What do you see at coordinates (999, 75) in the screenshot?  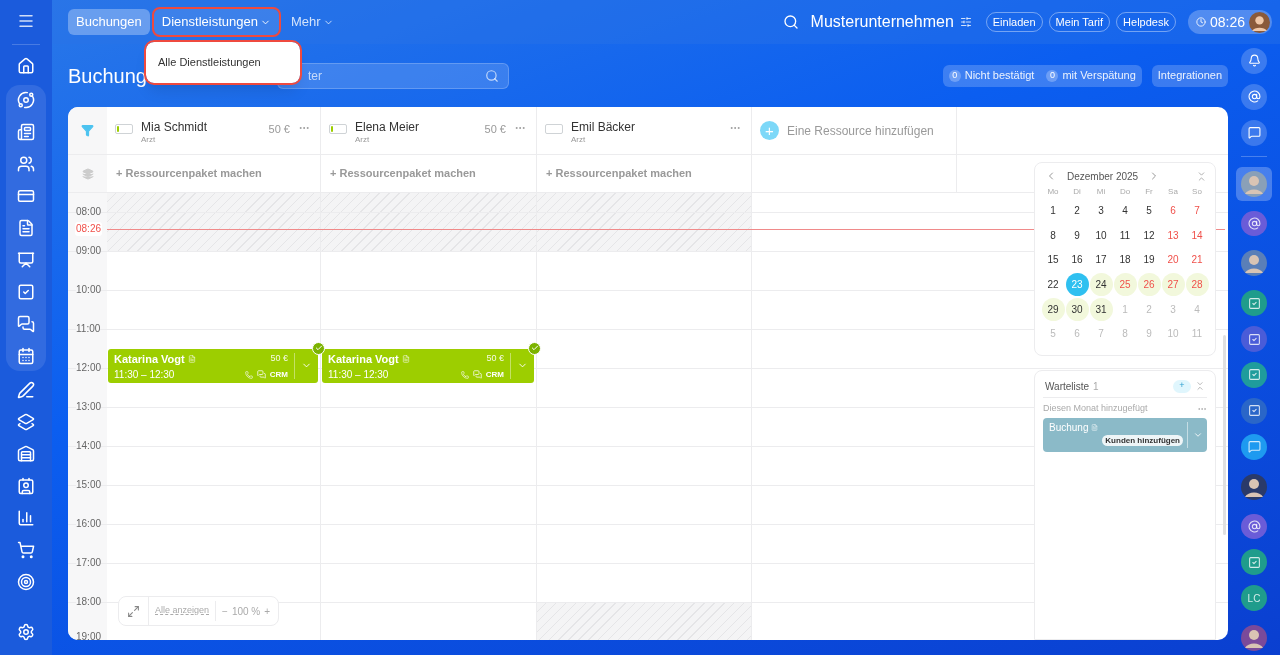 I see `counter-label: Nicht bestätigt` at bounding box center [999, 75].